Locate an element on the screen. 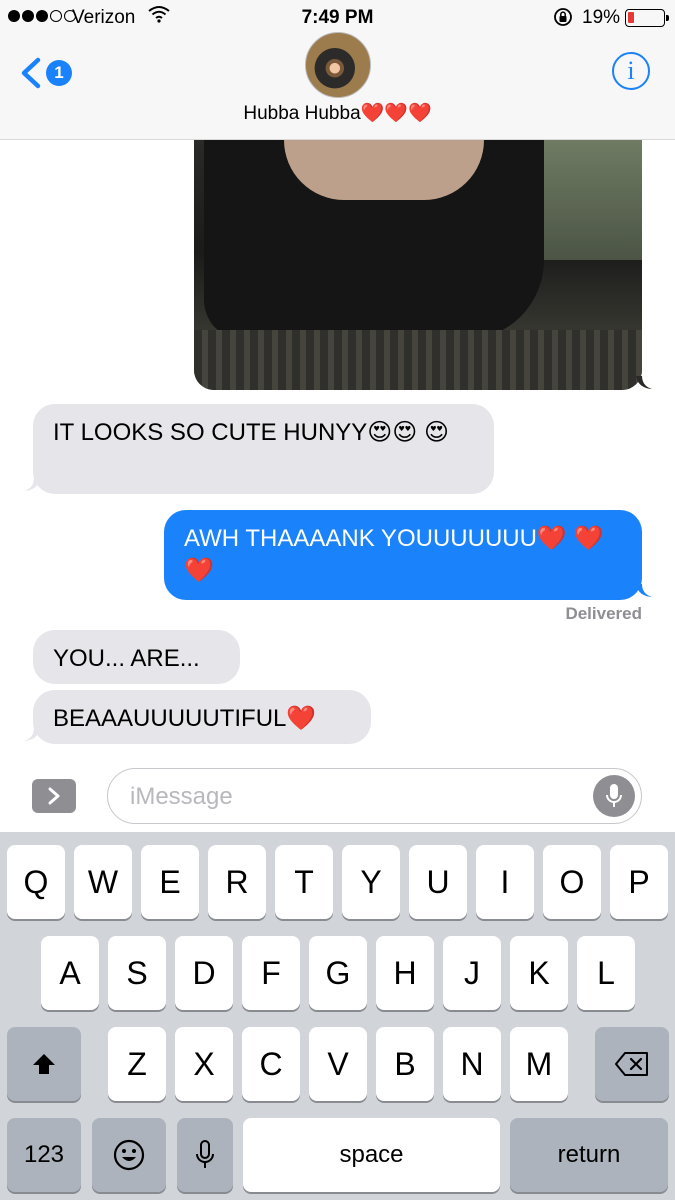 This screenshot has width=675, height=1200. key-a: A is located at coordinates (70, 973).